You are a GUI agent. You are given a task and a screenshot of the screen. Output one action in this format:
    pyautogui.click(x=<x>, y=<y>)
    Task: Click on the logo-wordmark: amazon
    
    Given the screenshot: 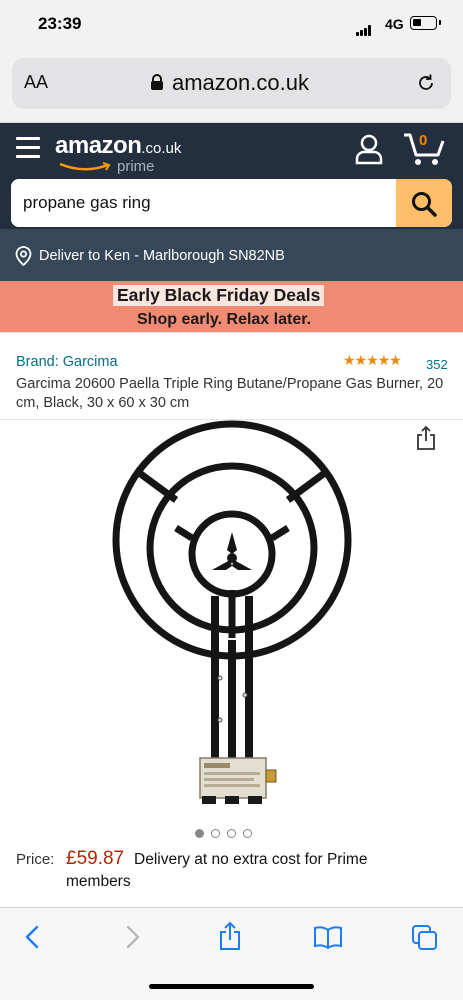 What is the action you would take?
    pyautogui.click(x=98, y=145)
    